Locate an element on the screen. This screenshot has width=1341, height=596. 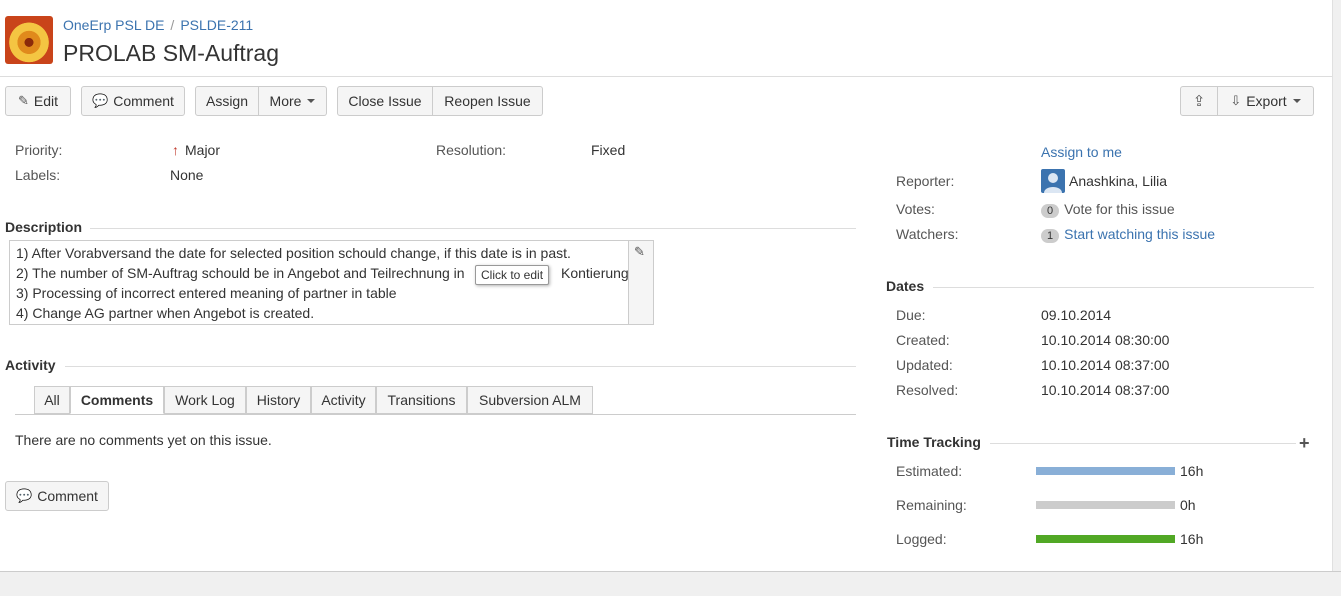
activity-divider is located at coordinates (460, 366).